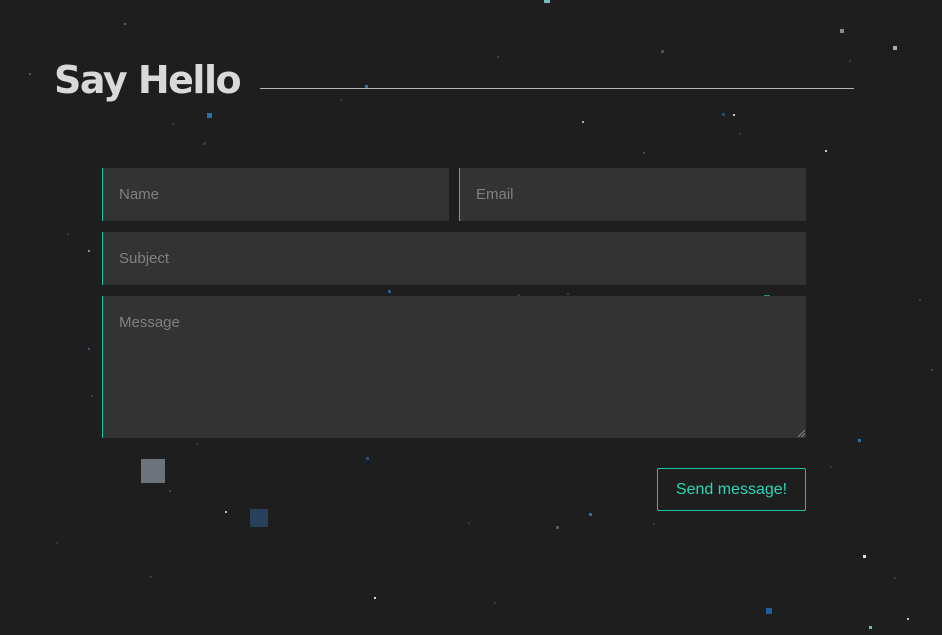 This screenshot has height=635, width=942. Describe the element at coordinates (275, 194) in the screenshot. I see `name-input` at that location.